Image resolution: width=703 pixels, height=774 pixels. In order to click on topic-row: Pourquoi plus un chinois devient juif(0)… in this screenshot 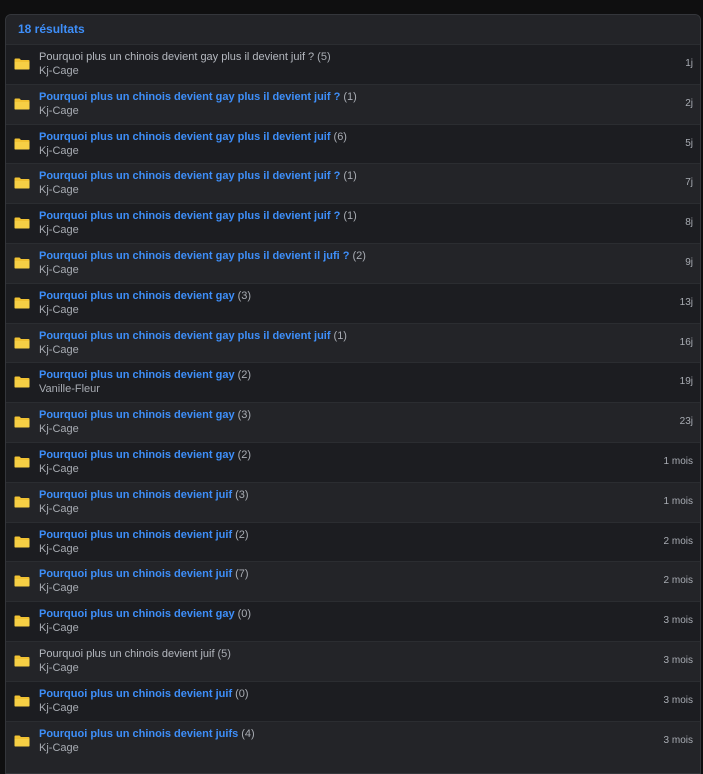, I will do `click(353, 700)`.